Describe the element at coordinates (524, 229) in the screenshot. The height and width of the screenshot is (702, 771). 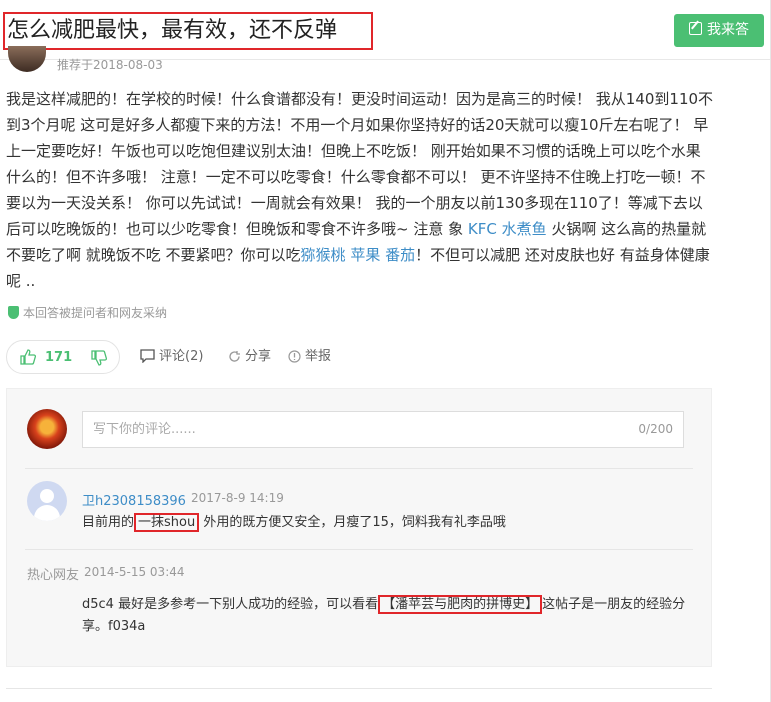
I see `link-fish: 水煮鱼` at that location.